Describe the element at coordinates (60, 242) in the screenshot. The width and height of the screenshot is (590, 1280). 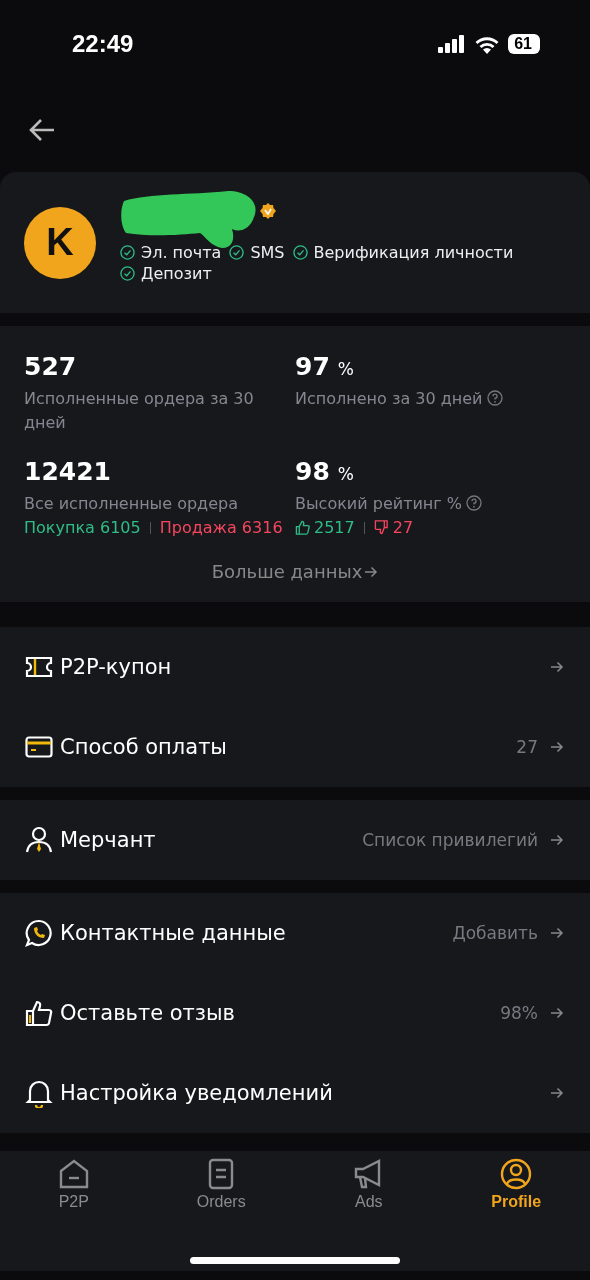
I see `avatar: K` at that location.